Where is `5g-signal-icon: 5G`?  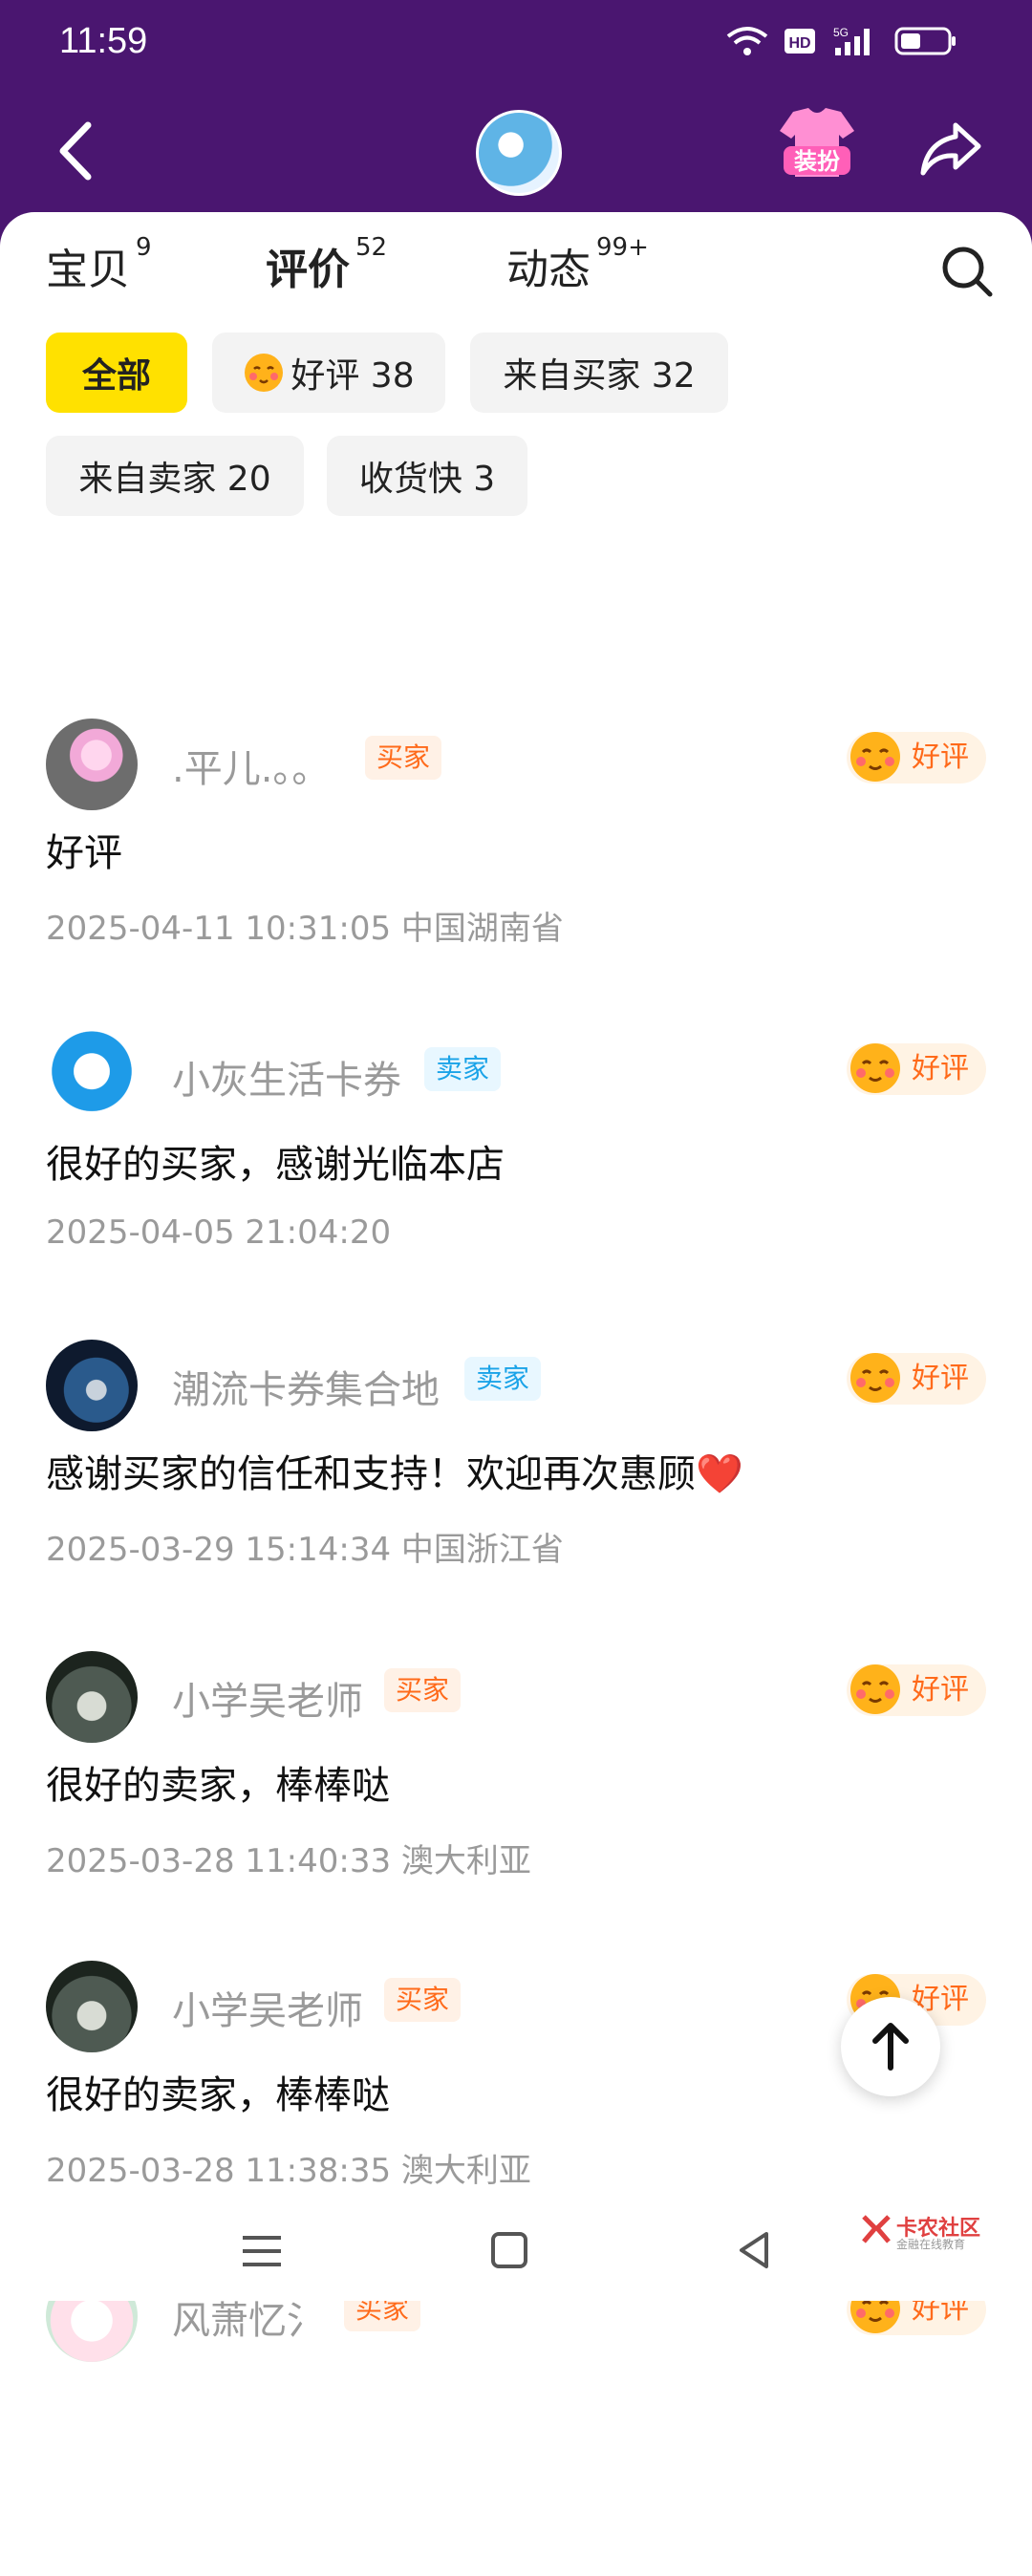
5g-signal-icon: 5G is located at coordinates (852, 40).